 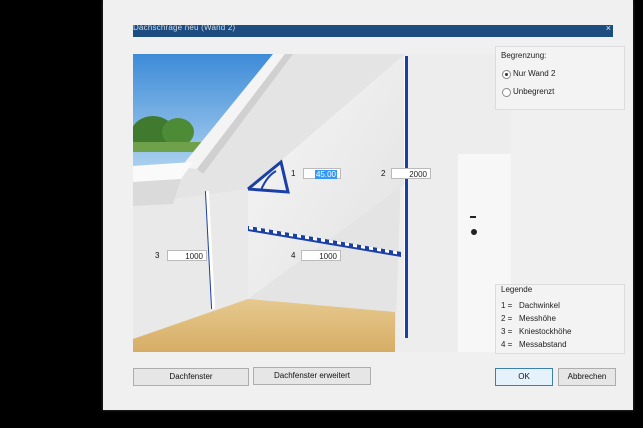 I want to click on ok-button: OK, so click(x=524, y=377).